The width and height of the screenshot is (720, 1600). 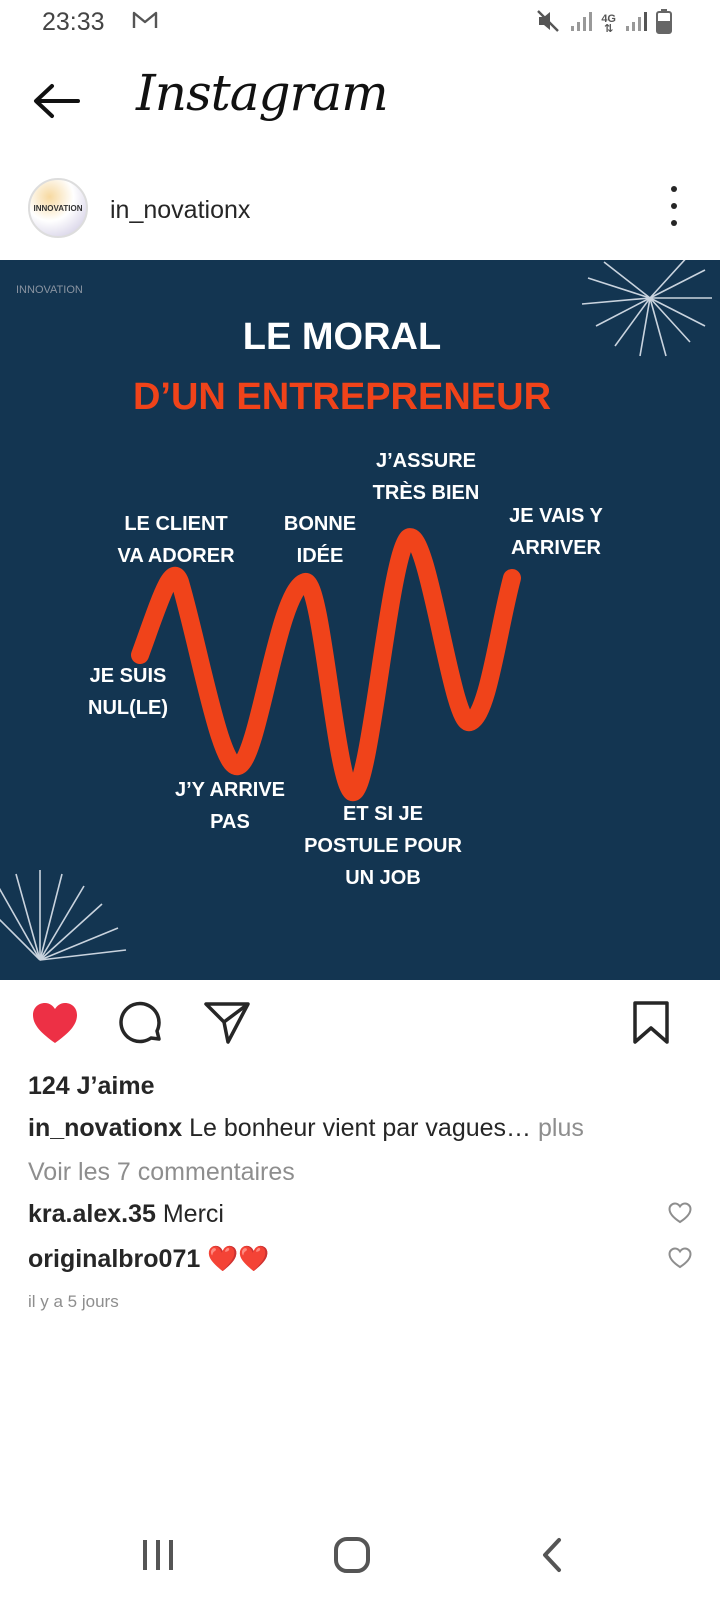 I want to click on post-username: in_novationx, so click(x=180, y=210).